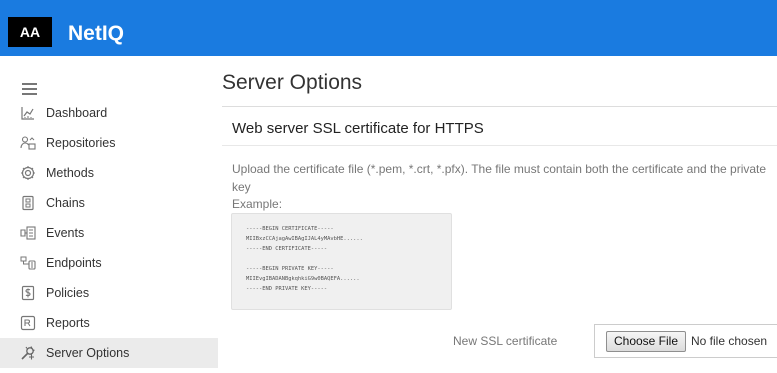 Image resolution: width=777 pixels, height=373 pixels. Describe the element at coordinates (646, 341) in the screenshot. I see `choose-file-button: Choose File` at that location.